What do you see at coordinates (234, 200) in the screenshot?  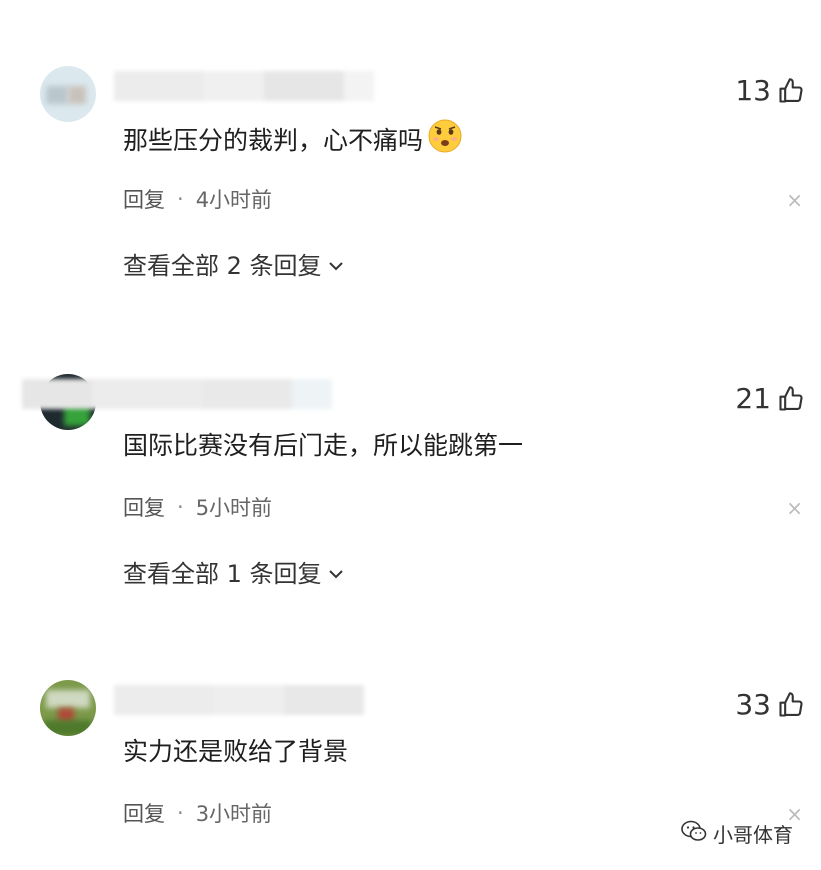 I see `timestamp: 4小时前` at bounding box center [234, 200].